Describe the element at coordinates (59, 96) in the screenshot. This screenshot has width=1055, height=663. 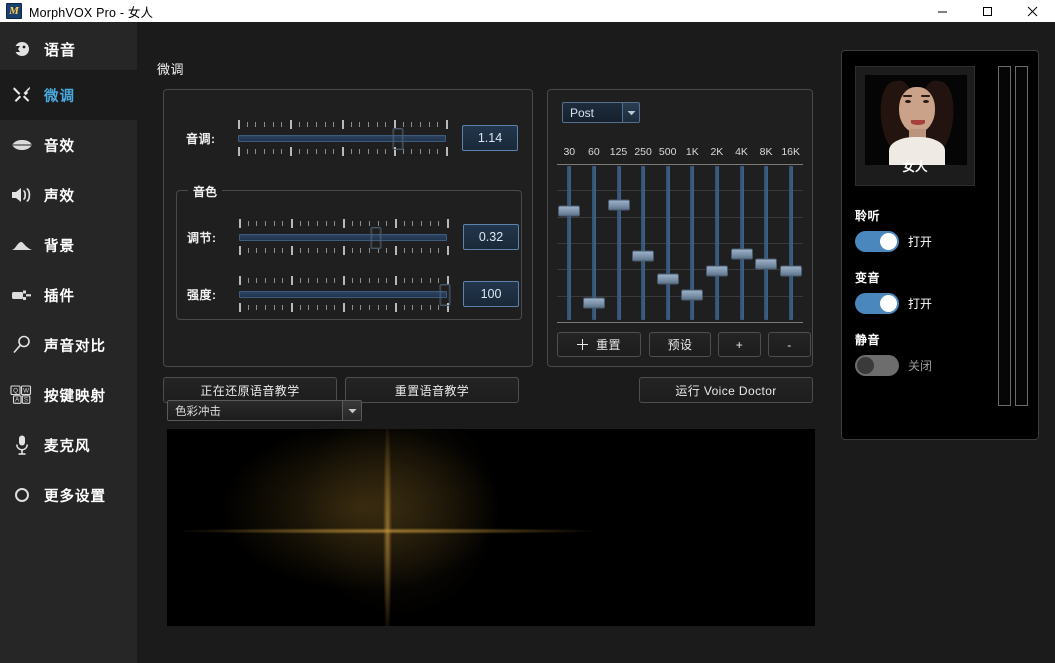
I see `sidebar-item-label: 微调` at that location.